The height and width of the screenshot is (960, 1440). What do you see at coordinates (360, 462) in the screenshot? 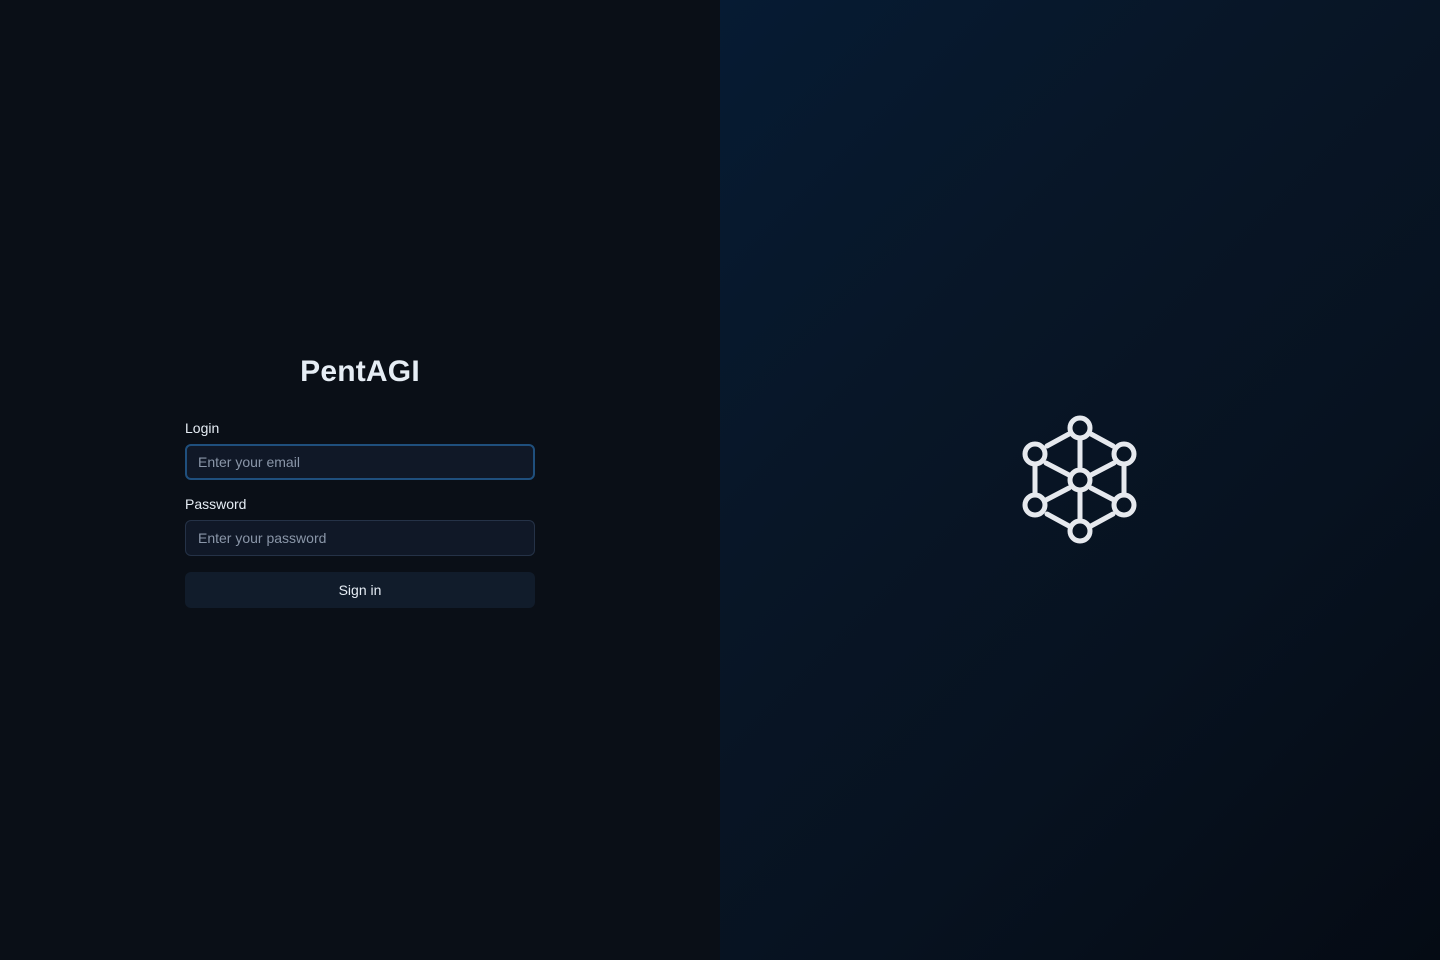
I see `email-field` at bounding box center [360, 462].